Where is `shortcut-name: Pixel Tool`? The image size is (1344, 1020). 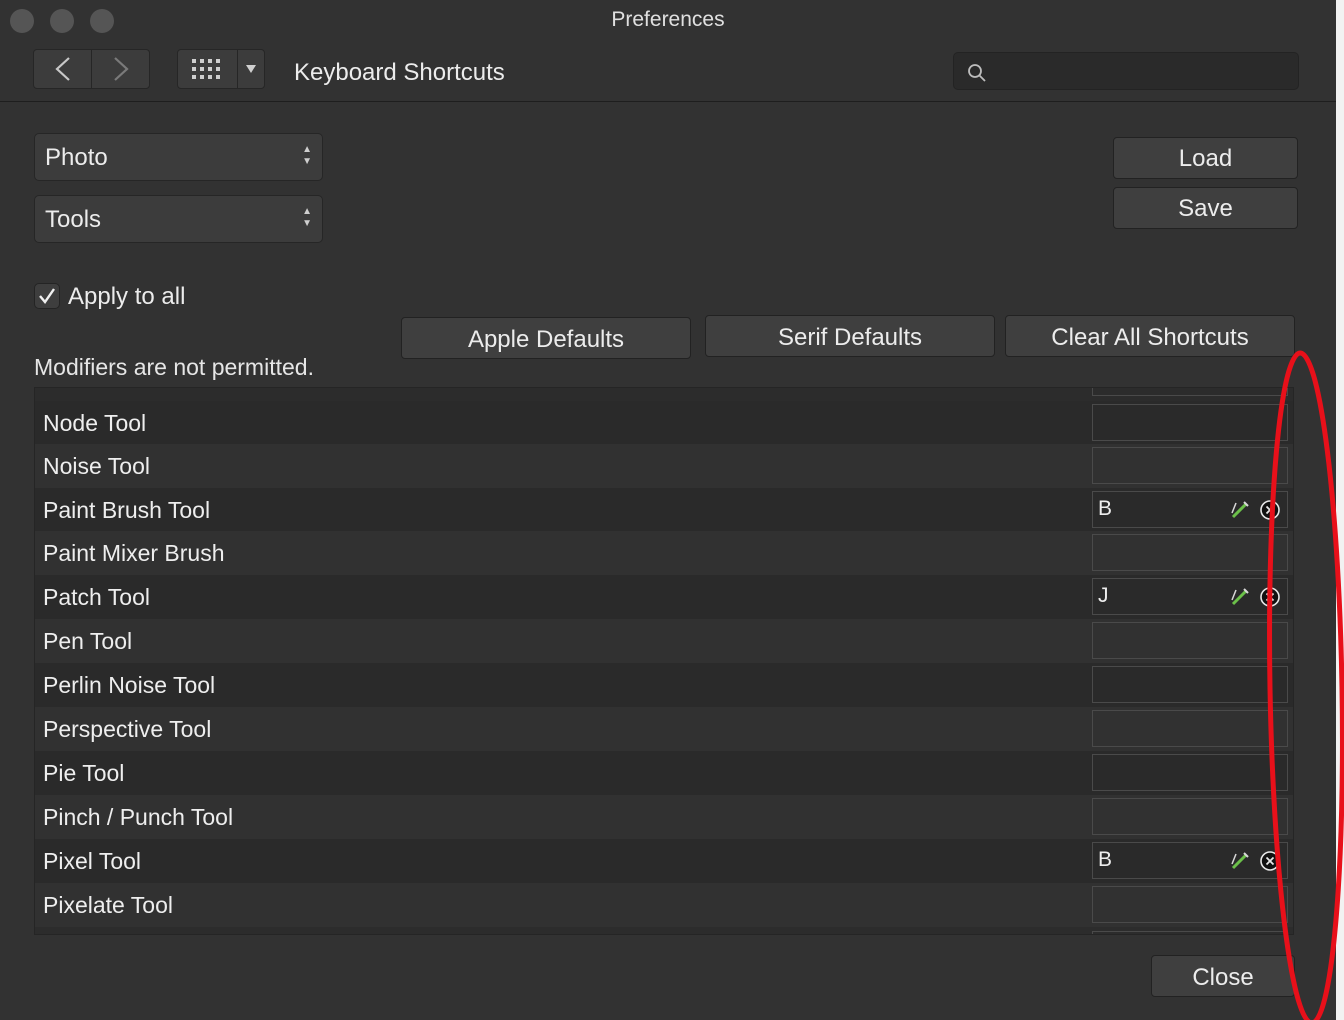 shortcut-name: Pixel Tool is located at coordinates (92, 861).